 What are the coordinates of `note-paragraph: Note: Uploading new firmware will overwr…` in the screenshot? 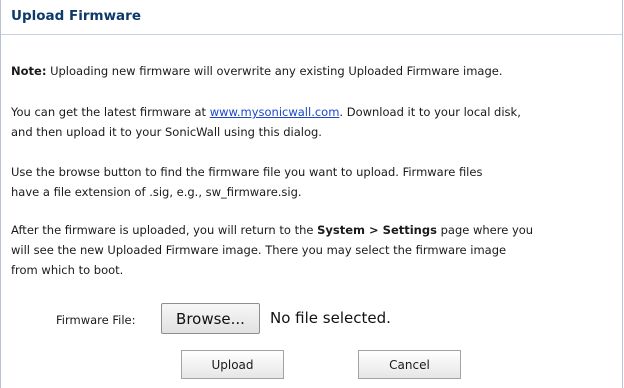 It's located at (312, 71).